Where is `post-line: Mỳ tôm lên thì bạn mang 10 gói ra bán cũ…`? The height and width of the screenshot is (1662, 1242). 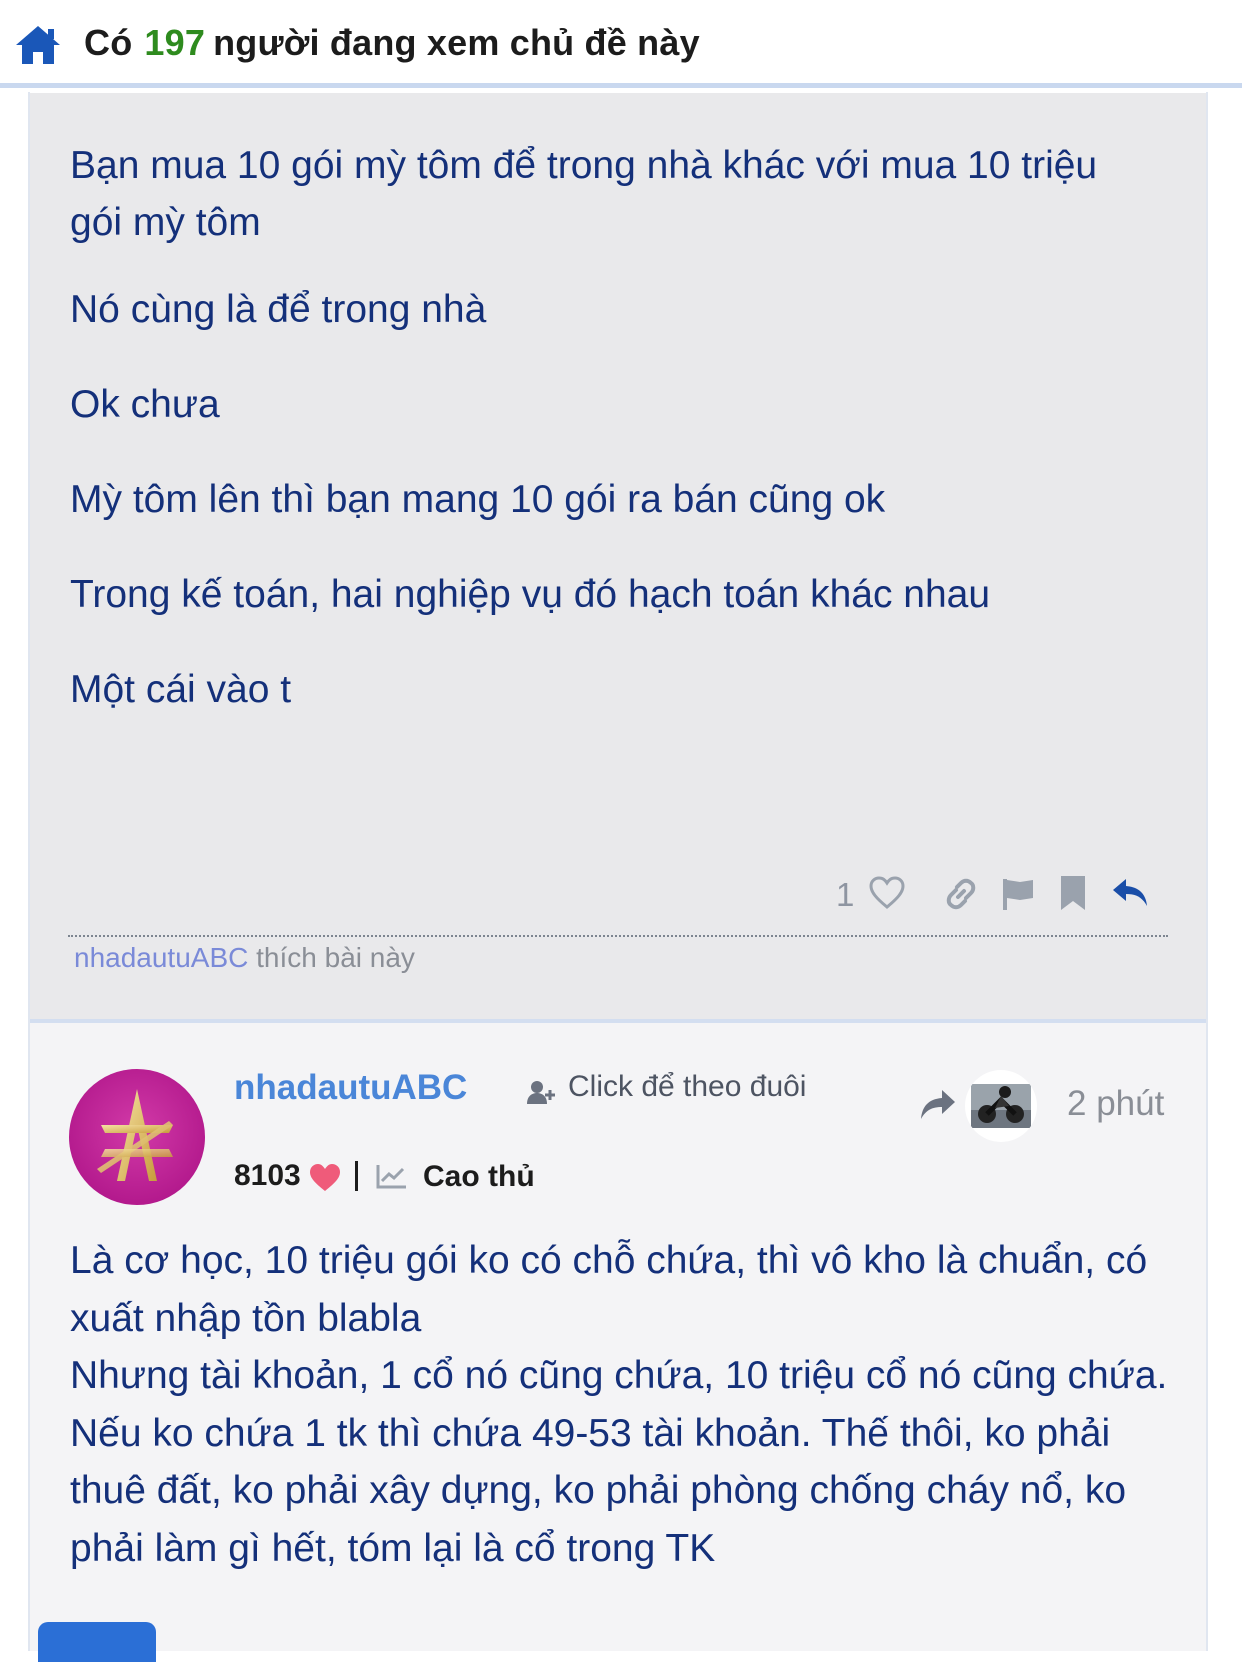 post-line: Mỳ tôm lên thì bạn mang 10 gói ra bán cũ… is located at coordinates (478, 499).